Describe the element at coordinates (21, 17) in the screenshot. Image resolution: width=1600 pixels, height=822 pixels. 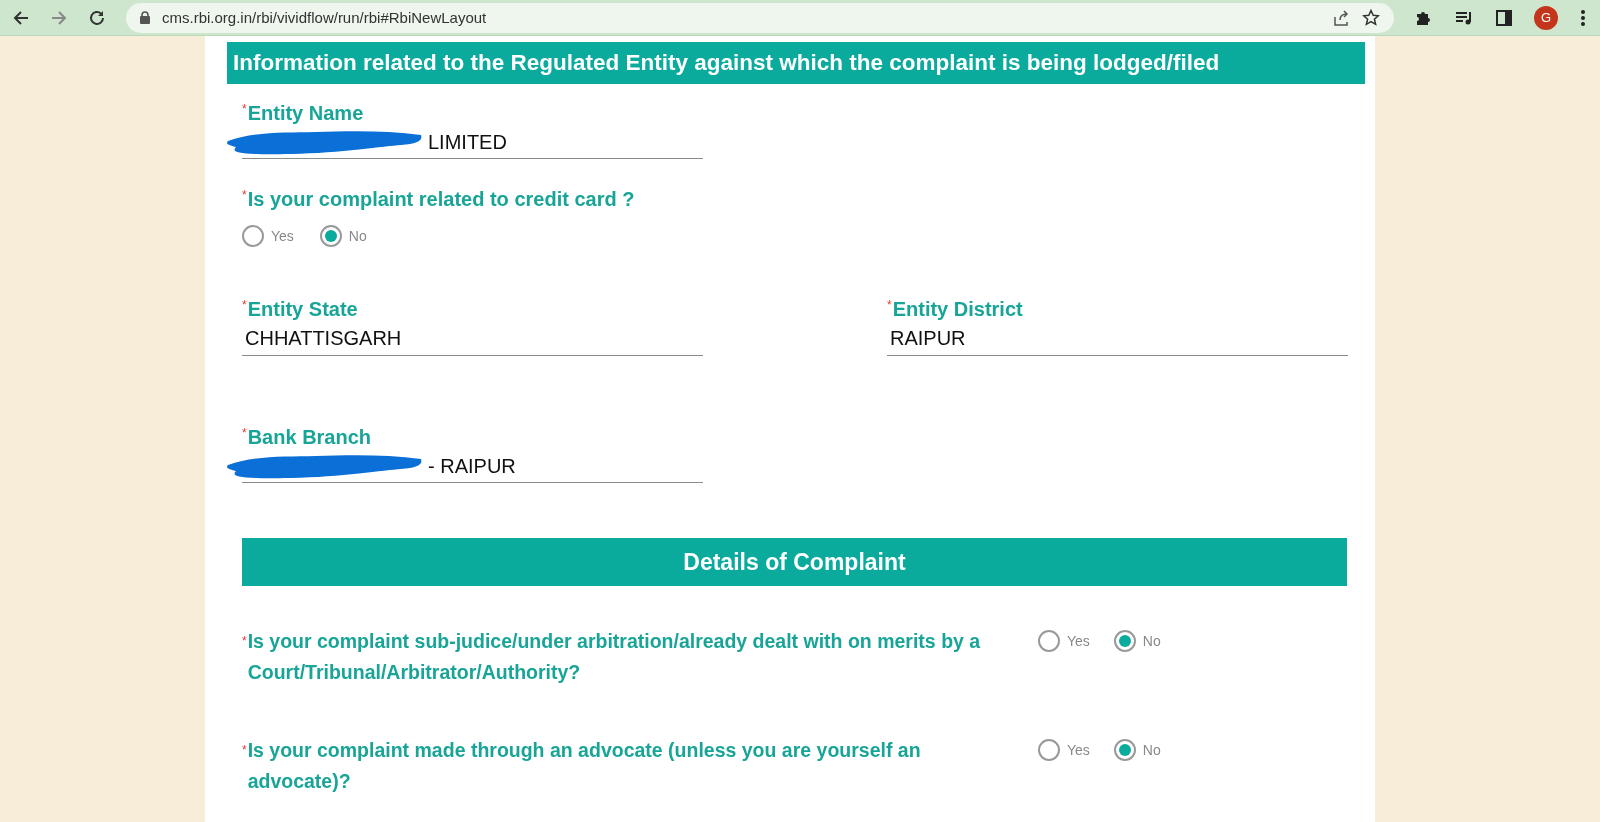
I see `back-icon` at that location.